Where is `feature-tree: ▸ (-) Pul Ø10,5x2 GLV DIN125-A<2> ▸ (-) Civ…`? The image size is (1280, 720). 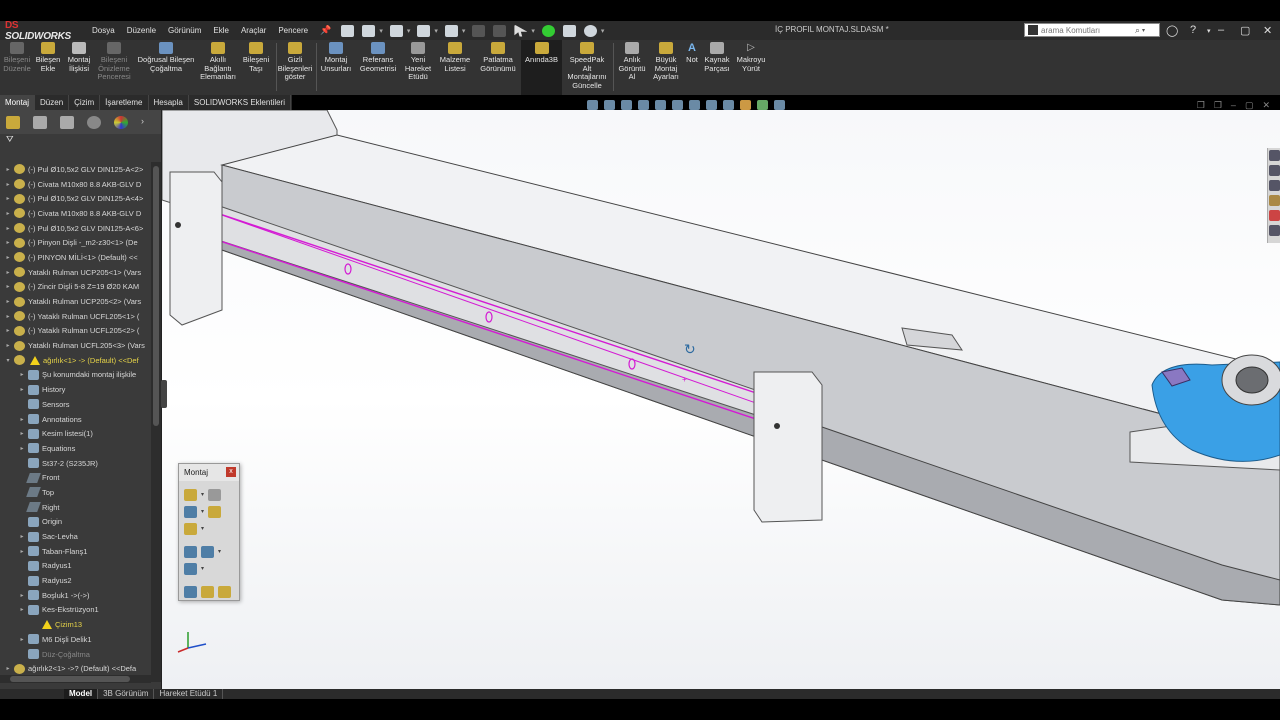
feature-tree: ▸ (-) Pul Ø10,5x2 GLV DIN125-A<2> ▸ (-) Civ… is located at coordinates (75, 422).